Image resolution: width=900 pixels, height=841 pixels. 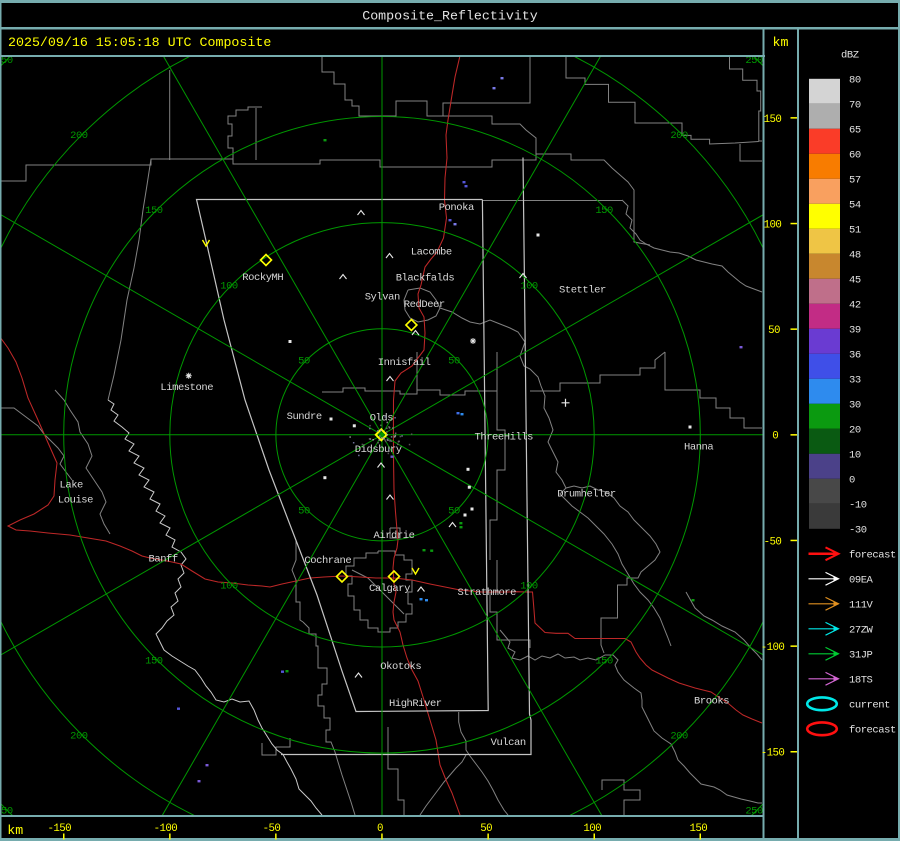 What do you see at coordinates (855, 256) in the screenshot?
I see `svg-text: 48` at bounding box center [855, 256].